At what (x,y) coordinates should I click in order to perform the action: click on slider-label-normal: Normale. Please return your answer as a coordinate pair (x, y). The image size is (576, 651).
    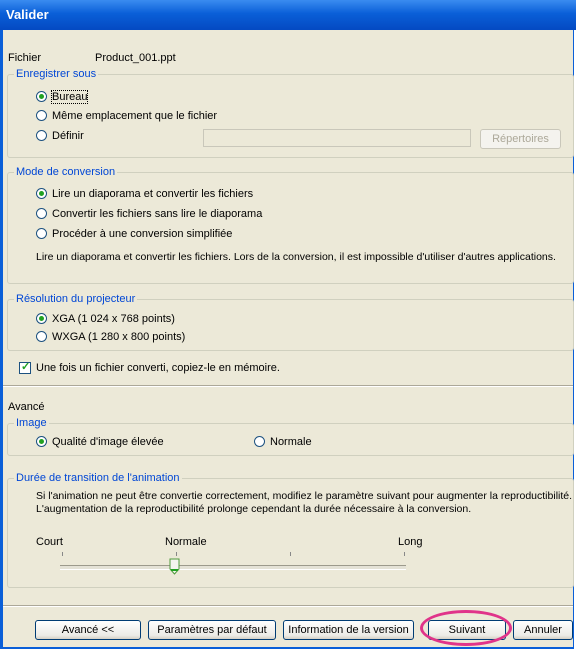
    Looking at the image, I should click on (186, 542).